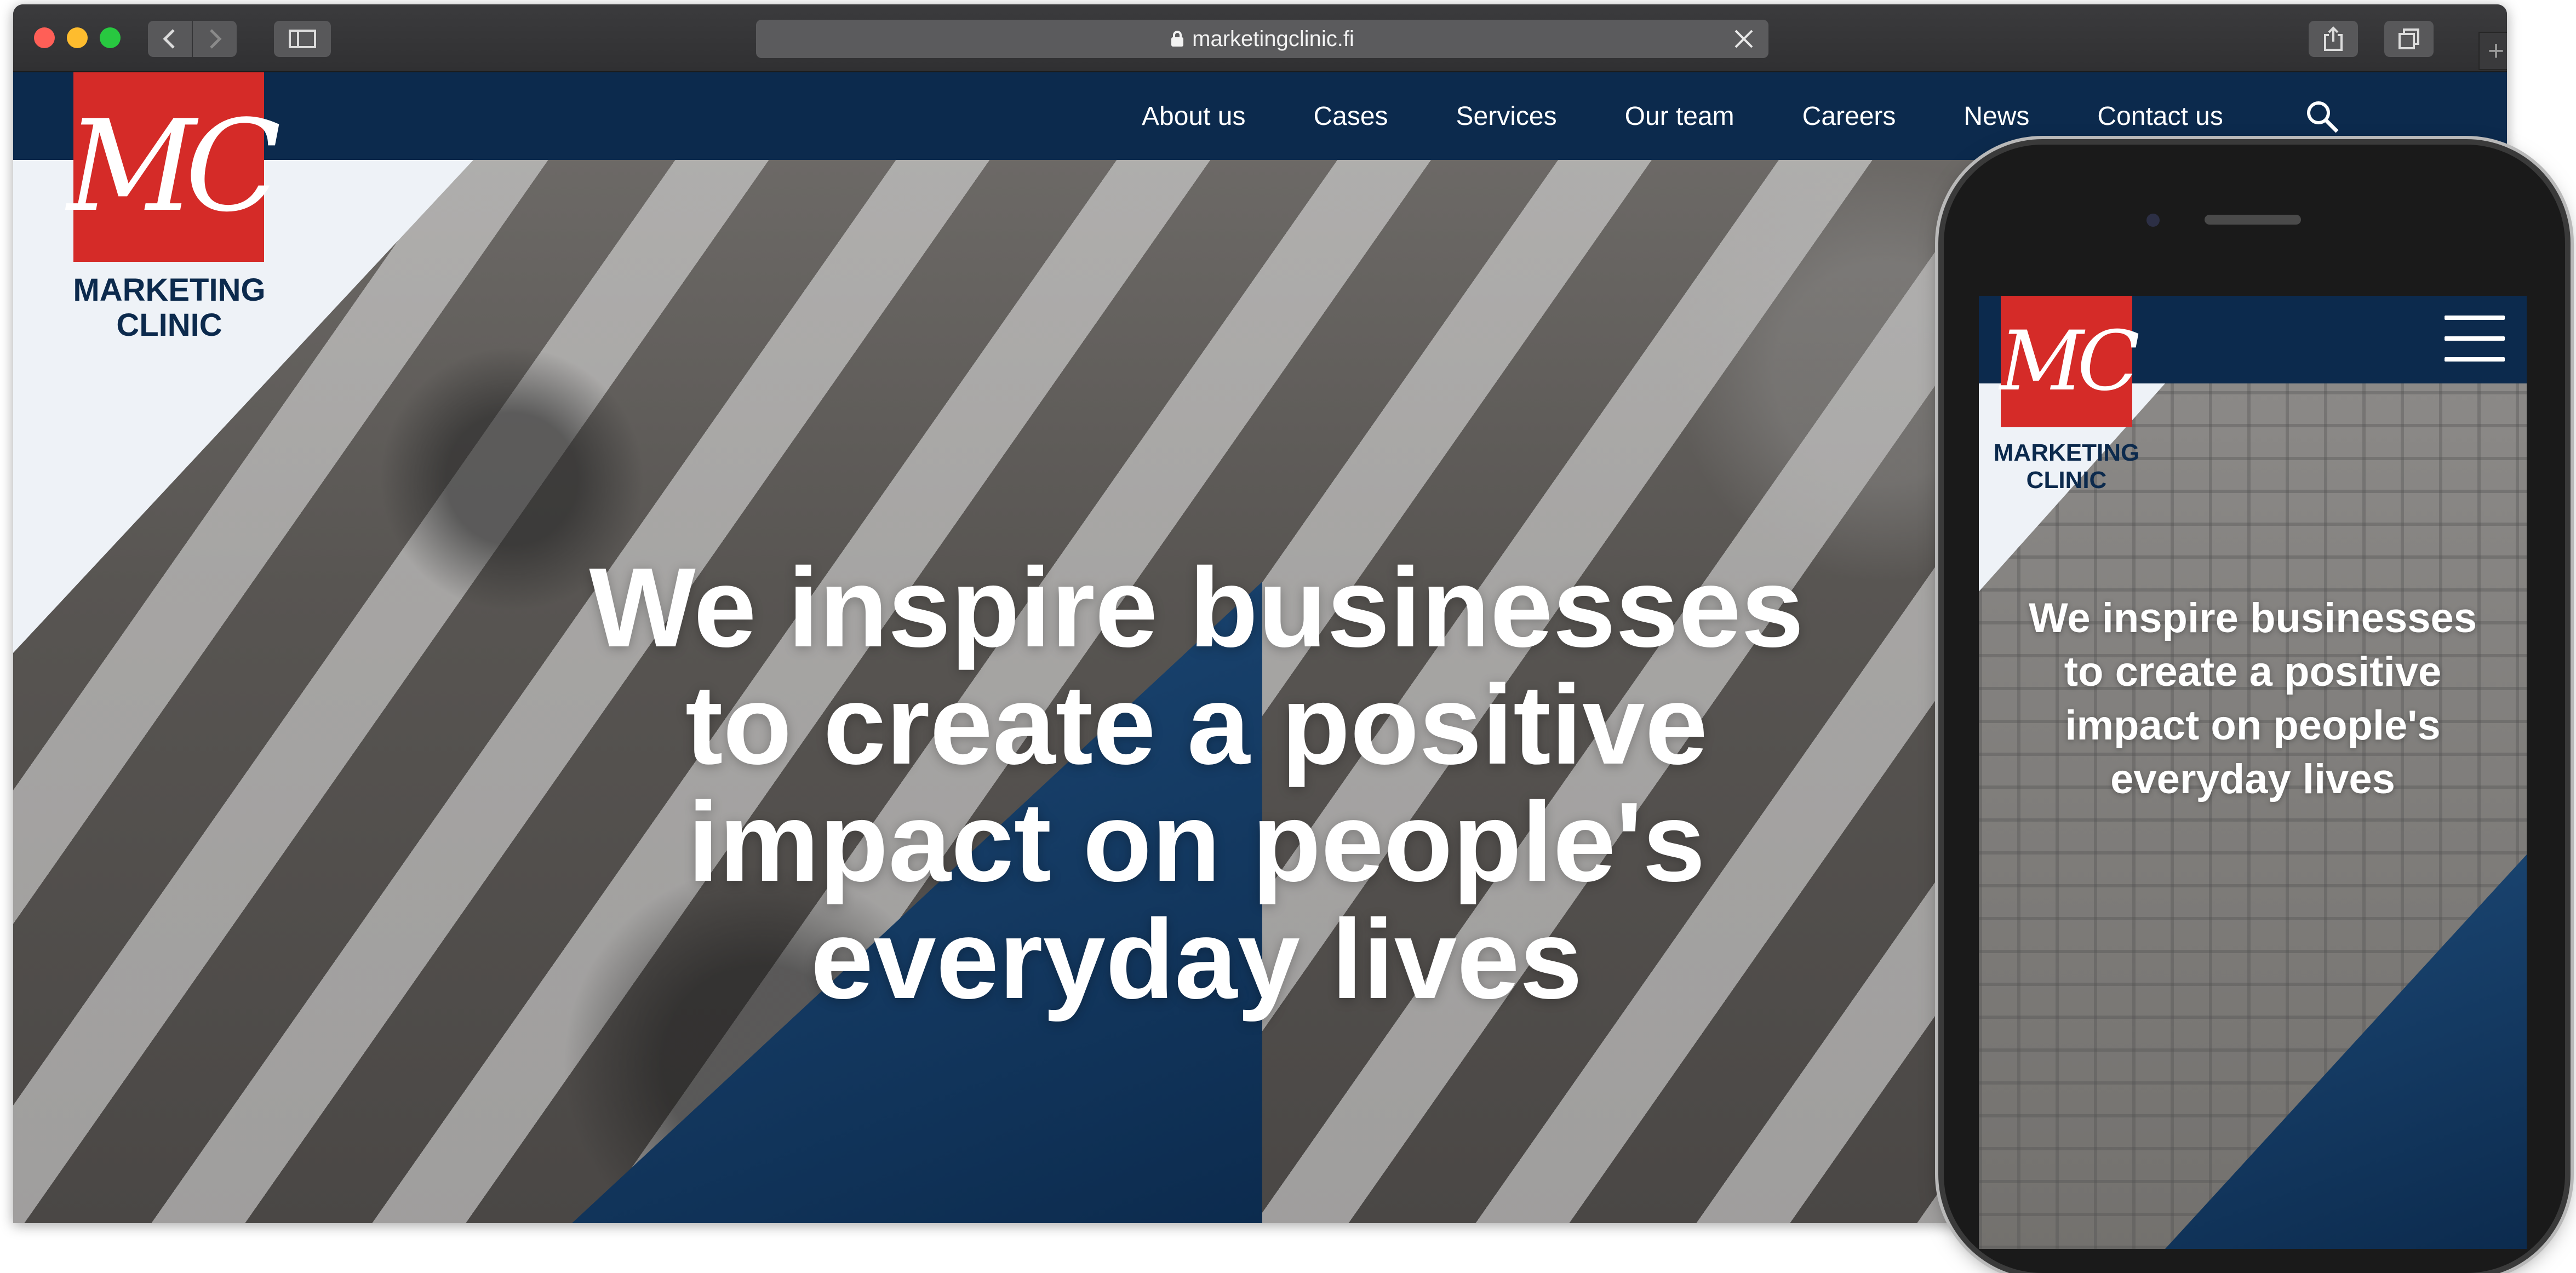 This screenshot has width=2576, height=1273. I want to click on mobile-headline-line-3: impact on people's, so click(2253, 725).